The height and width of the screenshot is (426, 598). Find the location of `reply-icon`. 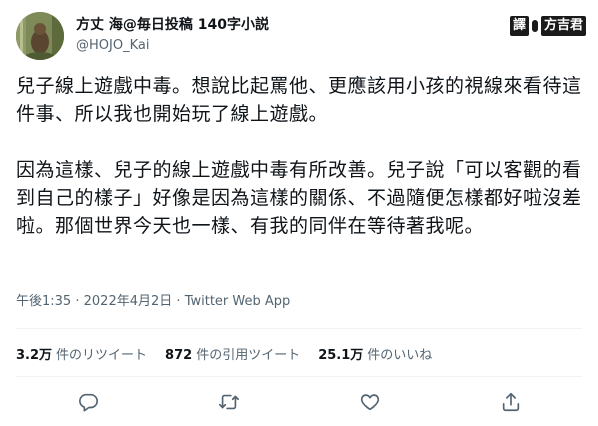

reply-icon is located at coordinates (88, 402).